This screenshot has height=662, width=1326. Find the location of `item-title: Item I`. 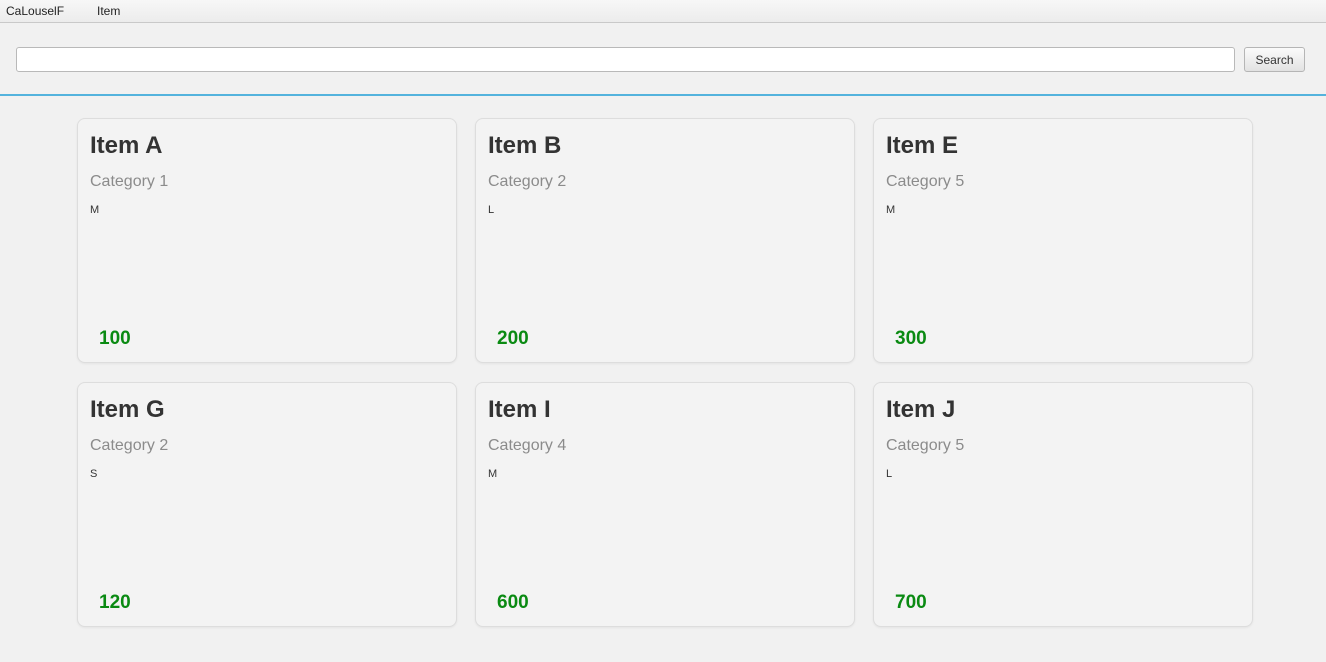

item-title: Item I is located at coordinates (519, 409).